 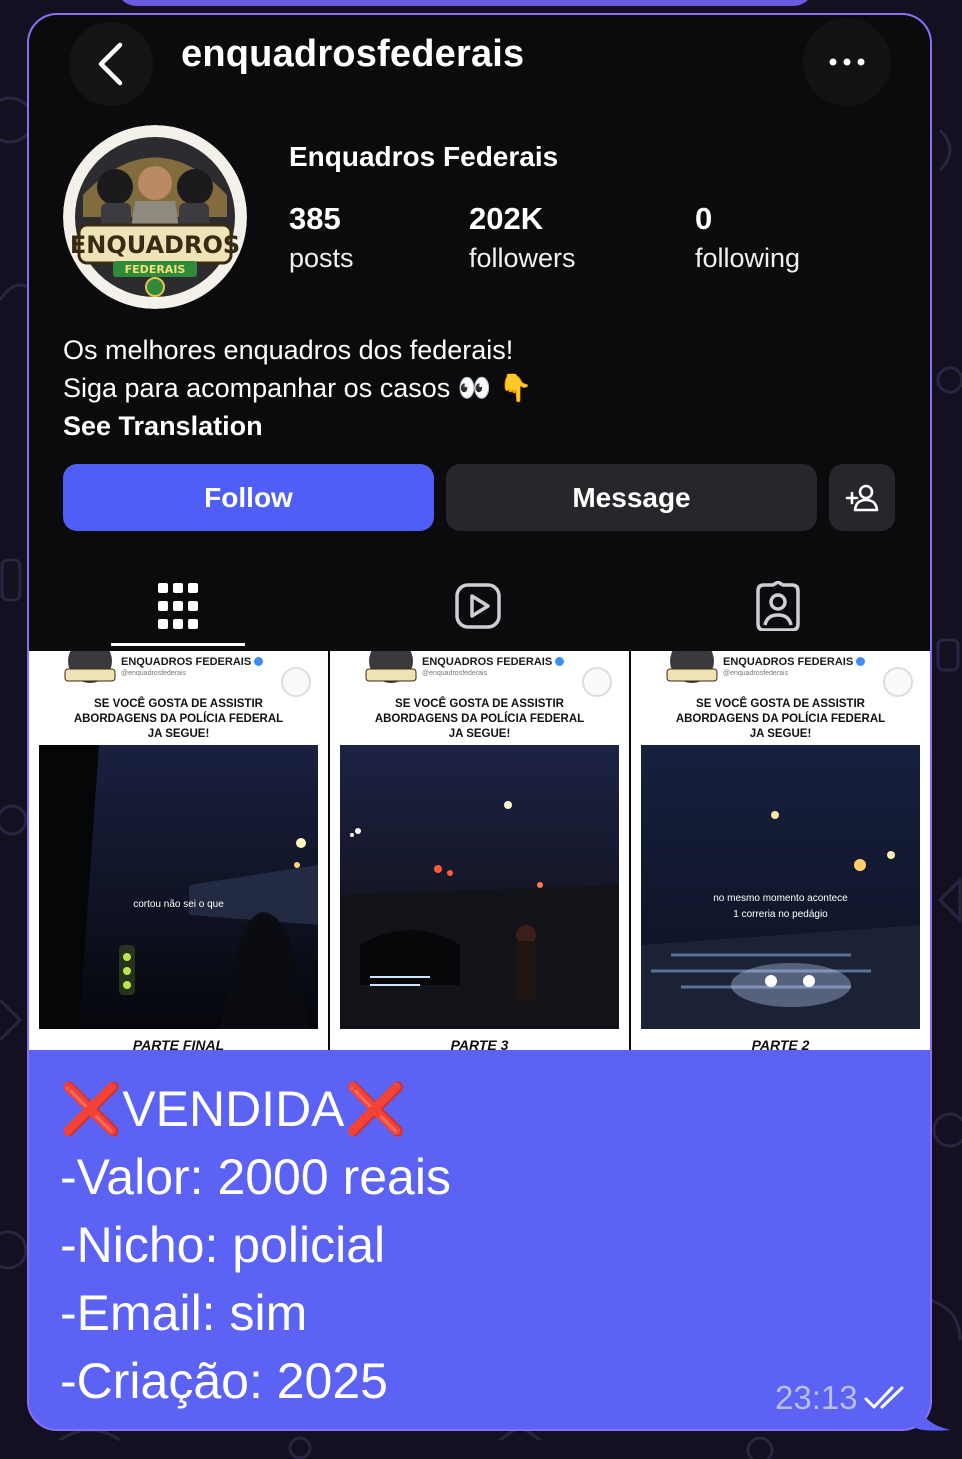 What do you see at coordinates (155, 245) in the screenshot?
I see `svg-text: ENQUADROS` at bounding box center [155, 245].